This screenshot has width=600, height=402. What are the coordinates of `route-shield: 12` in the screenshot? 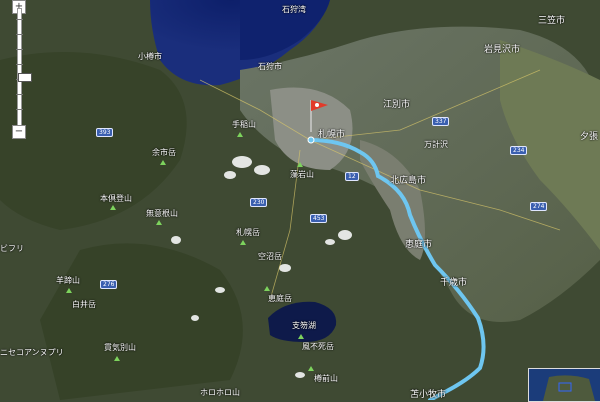 It's located at (352, 176).